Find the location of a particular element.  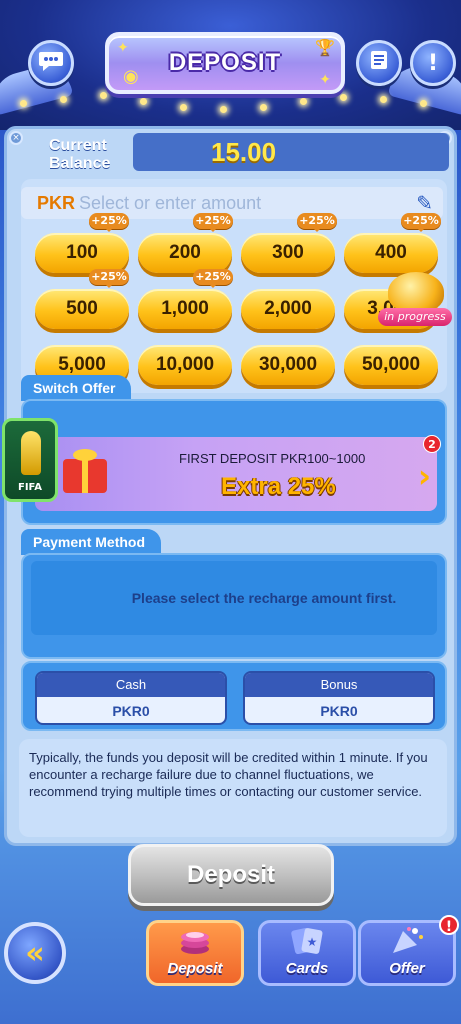

info-button: ! is located at coordinates (433, 63).